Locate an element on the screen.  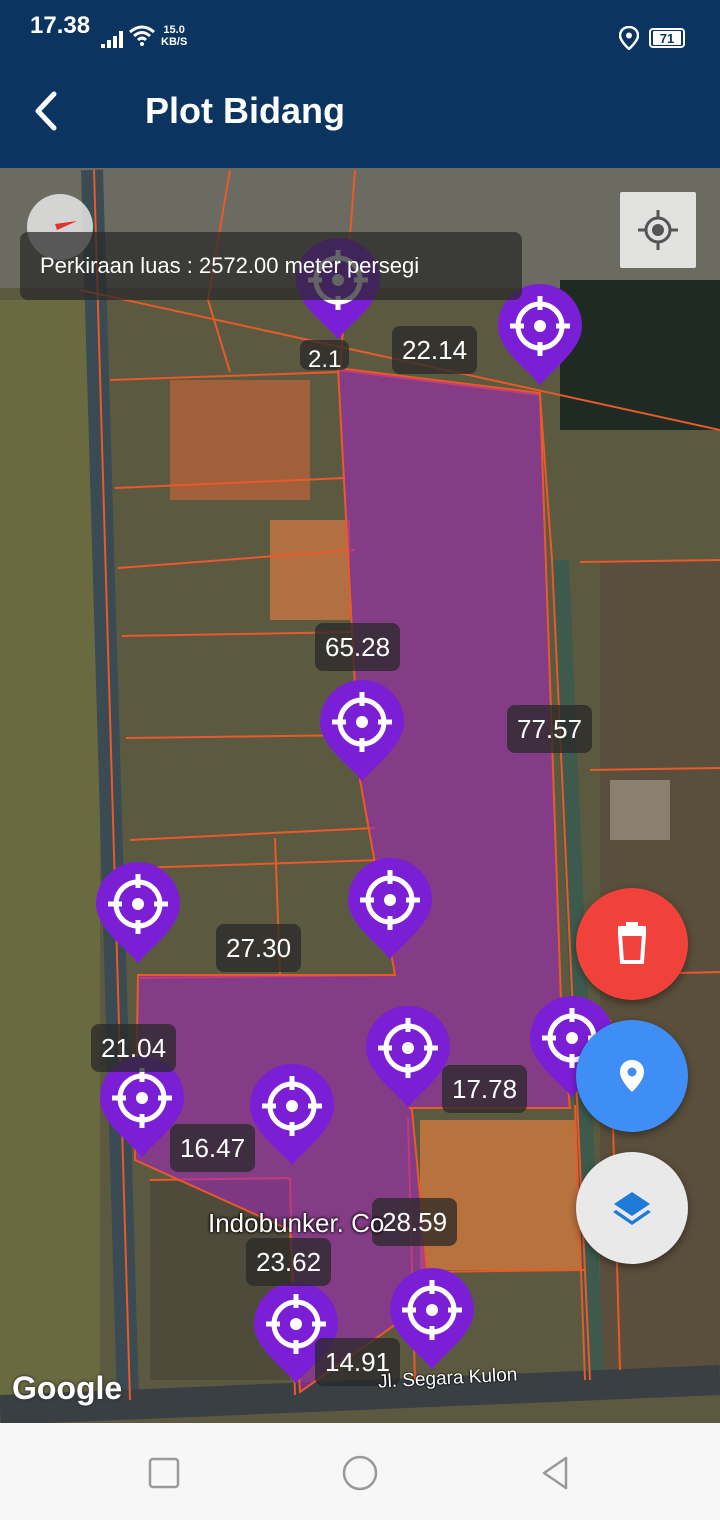
status-time: 17.38 is located at coordinates (60, 25).